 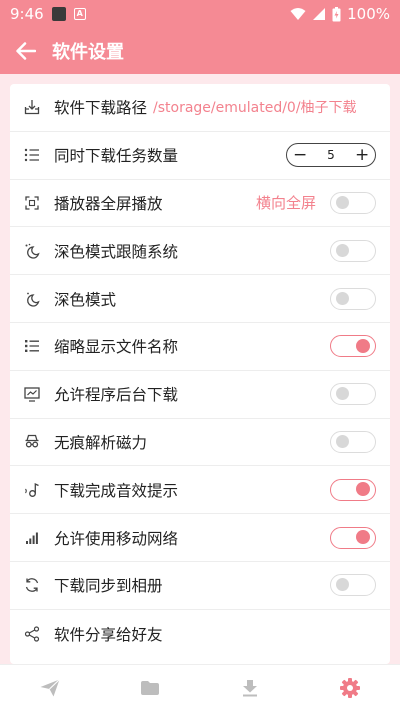 I want to click on concurrent-tasks-stepper: − 5 +, so click(x=331, y=155).